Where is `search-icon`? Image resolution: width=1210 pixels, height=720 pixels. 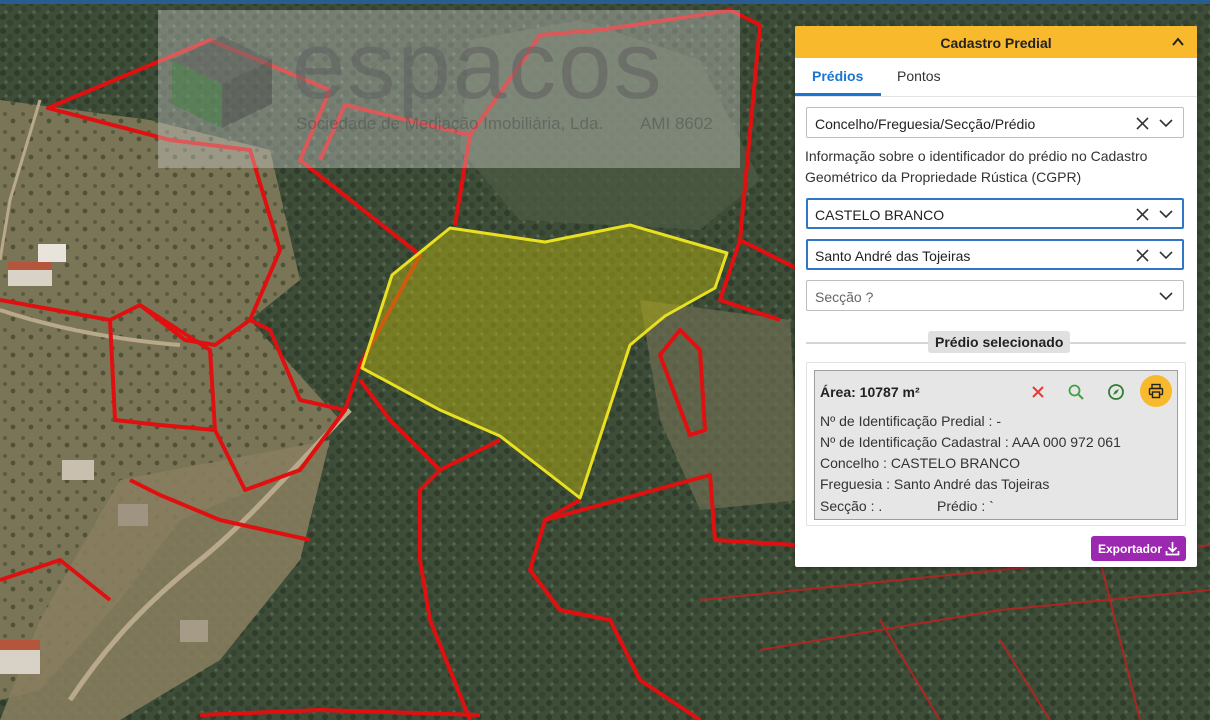
search-icon is located at coordinates (1076, 392).